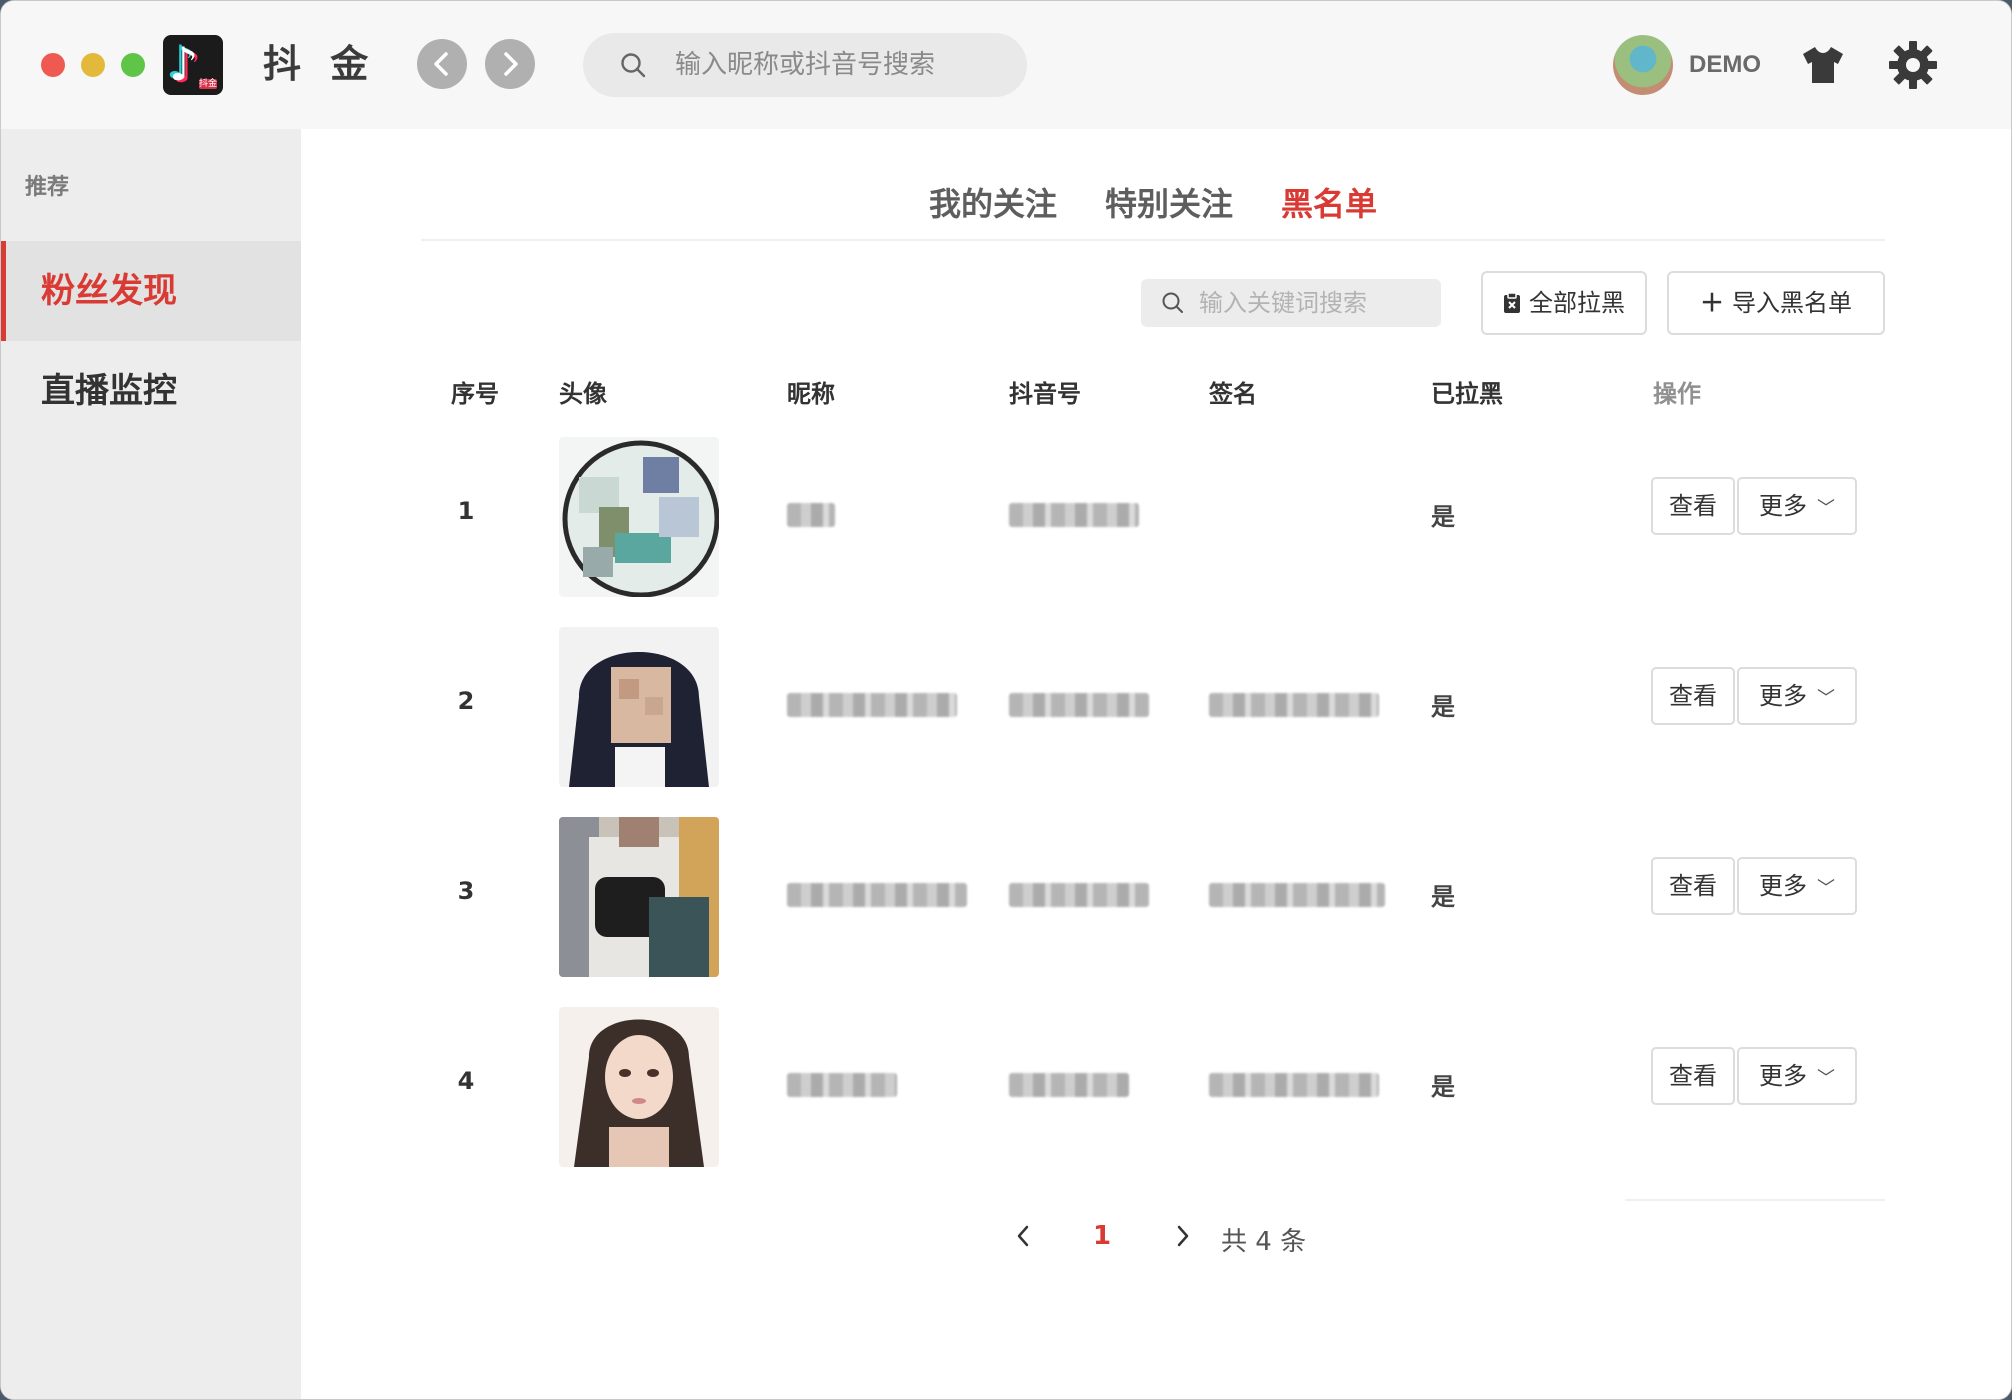 The width and height of the screenshot is (2012, 1400). Describe the element at coordinates (466, 891) in the screenshot. I see `row-index: 3` at that location.